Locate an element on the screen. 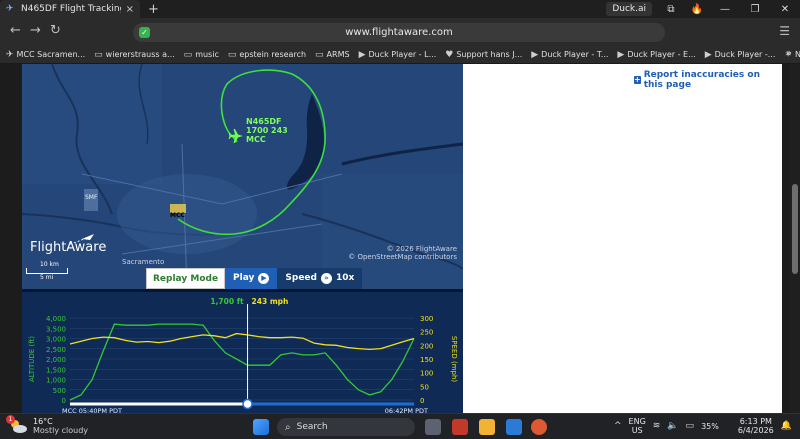 The width and height of the screenshot is (800, 439). y-right-tick-label: 200 is located at coordinates (426, 346).